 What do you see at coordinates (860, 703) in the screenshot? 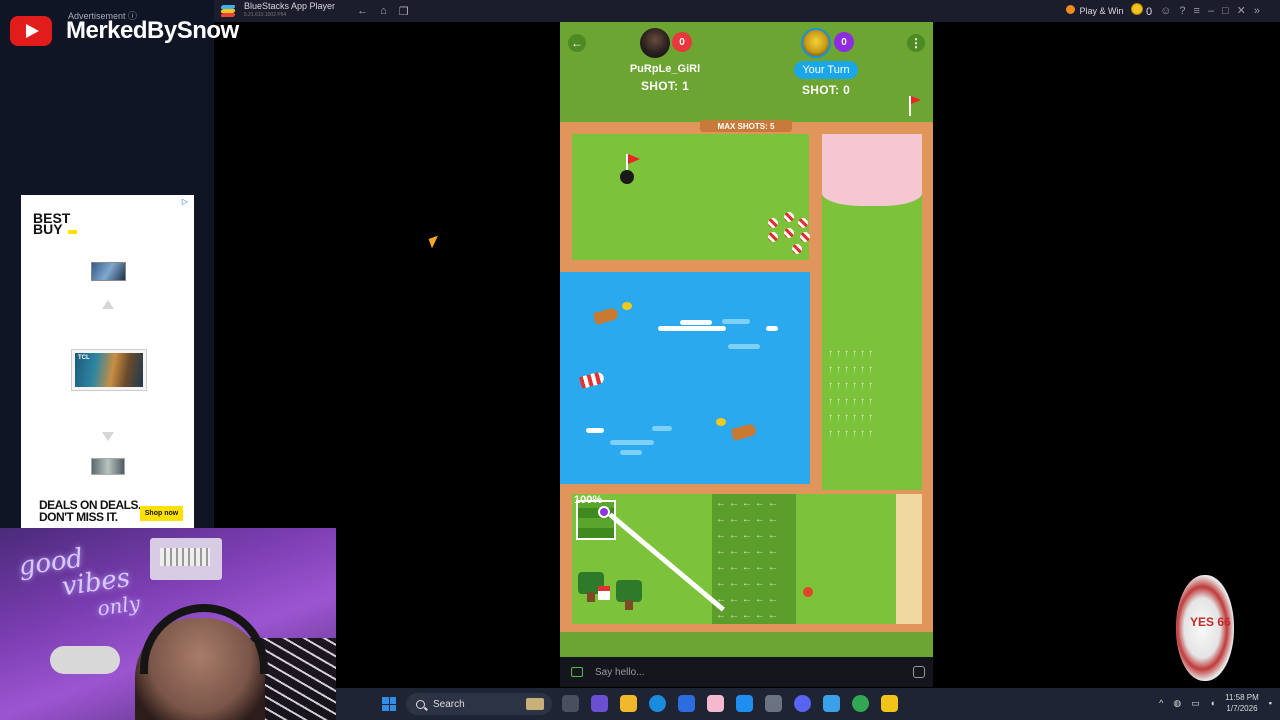
I see `chrome-icon` at bounding box center [860, 703].